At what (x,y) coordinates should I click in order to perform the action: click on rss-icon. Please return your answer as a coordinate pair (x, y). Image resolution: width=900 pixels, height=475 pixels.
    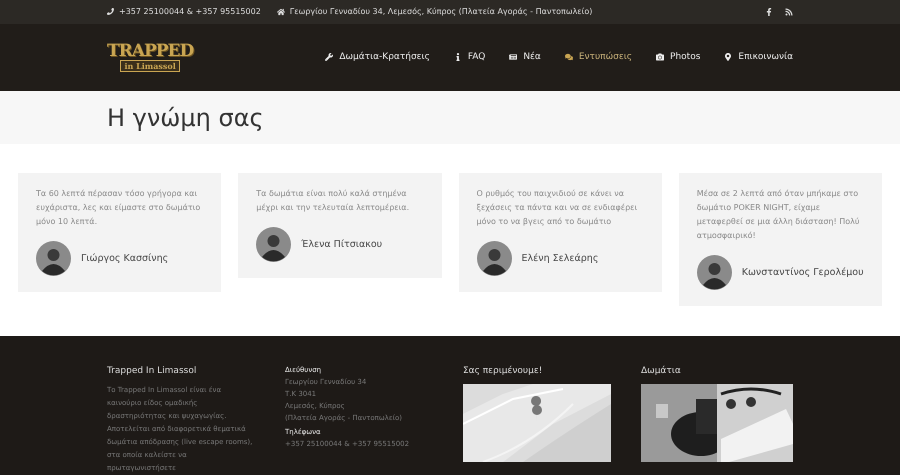
    Looking at the image, I should click on (789, 12).